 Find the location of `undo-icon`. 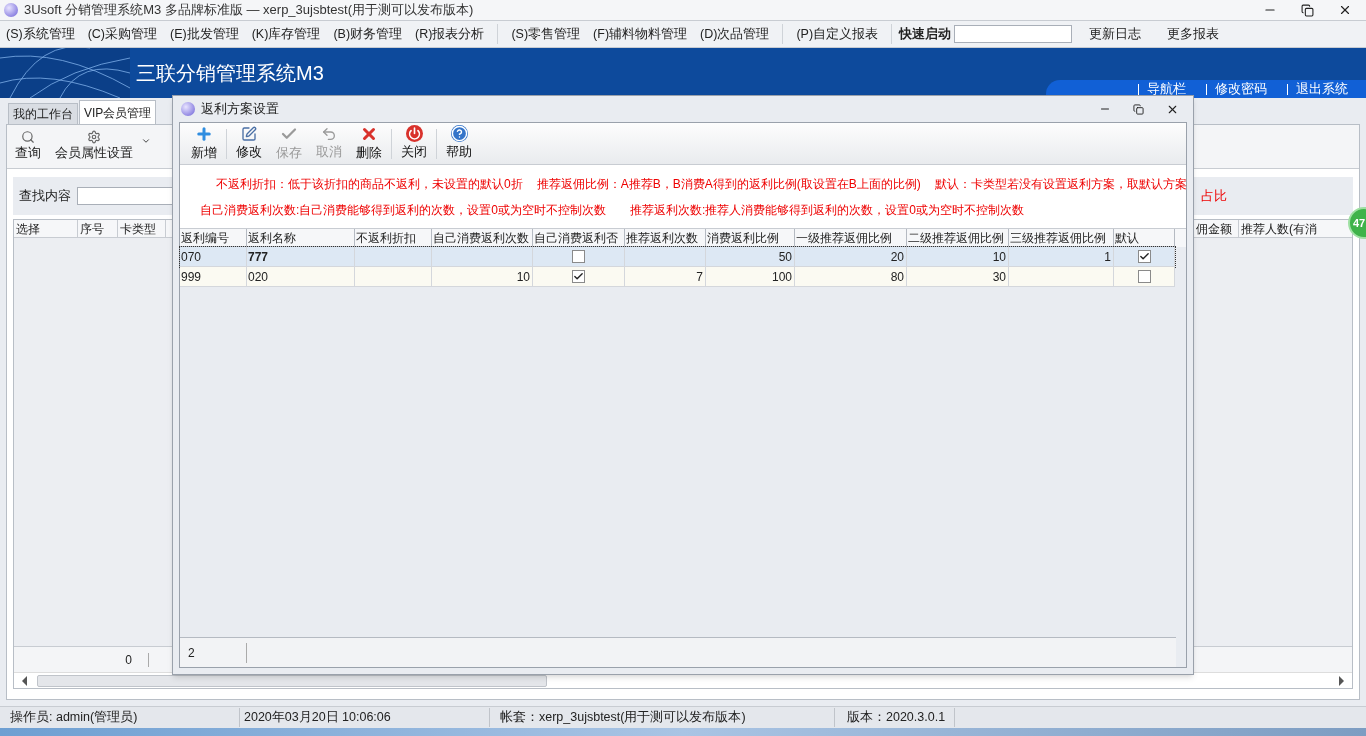

undo-icon is located at coordinates (329, 133).